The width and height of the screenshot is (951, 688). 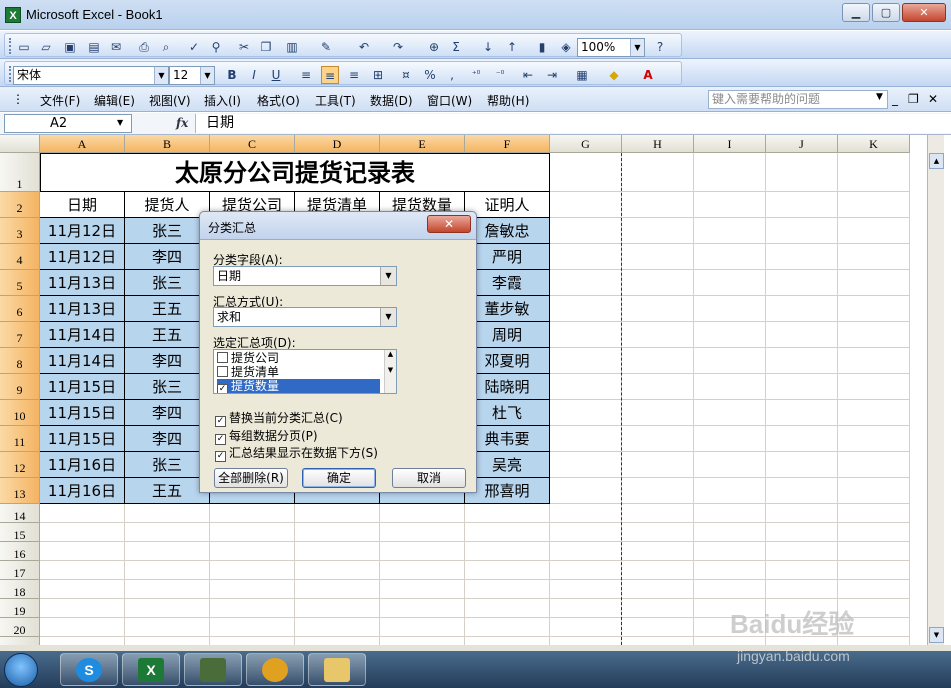 What do you see at coordinates (879, 97) in the screenshot?
I see `help-dropdown-icon: ▼` at bounding box center [879, 97].